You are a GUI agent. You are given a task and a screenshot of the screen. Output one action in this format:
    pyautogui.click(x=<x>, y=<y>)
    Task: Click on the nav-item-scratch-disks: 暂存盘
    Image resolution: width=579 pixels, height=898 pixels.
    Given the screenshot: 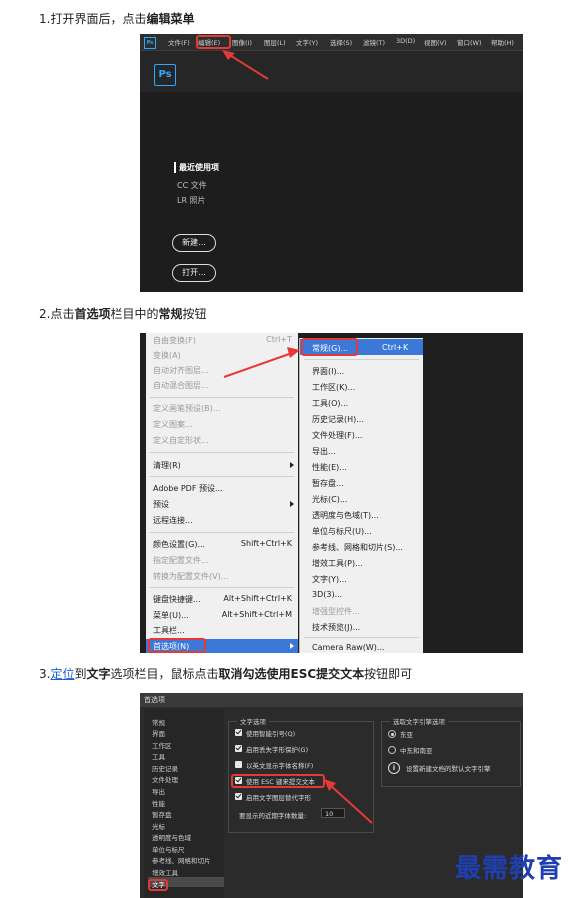 What is the action you would take?
    pyautogui.click(x=162, y=814)
    